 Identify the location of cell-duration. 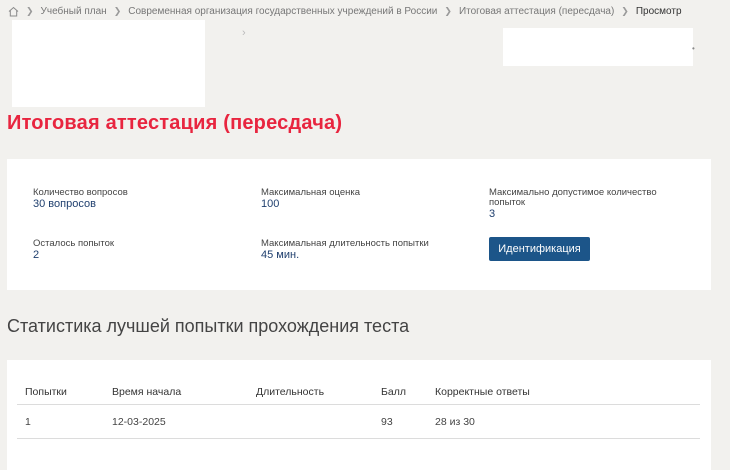
(310, 421).